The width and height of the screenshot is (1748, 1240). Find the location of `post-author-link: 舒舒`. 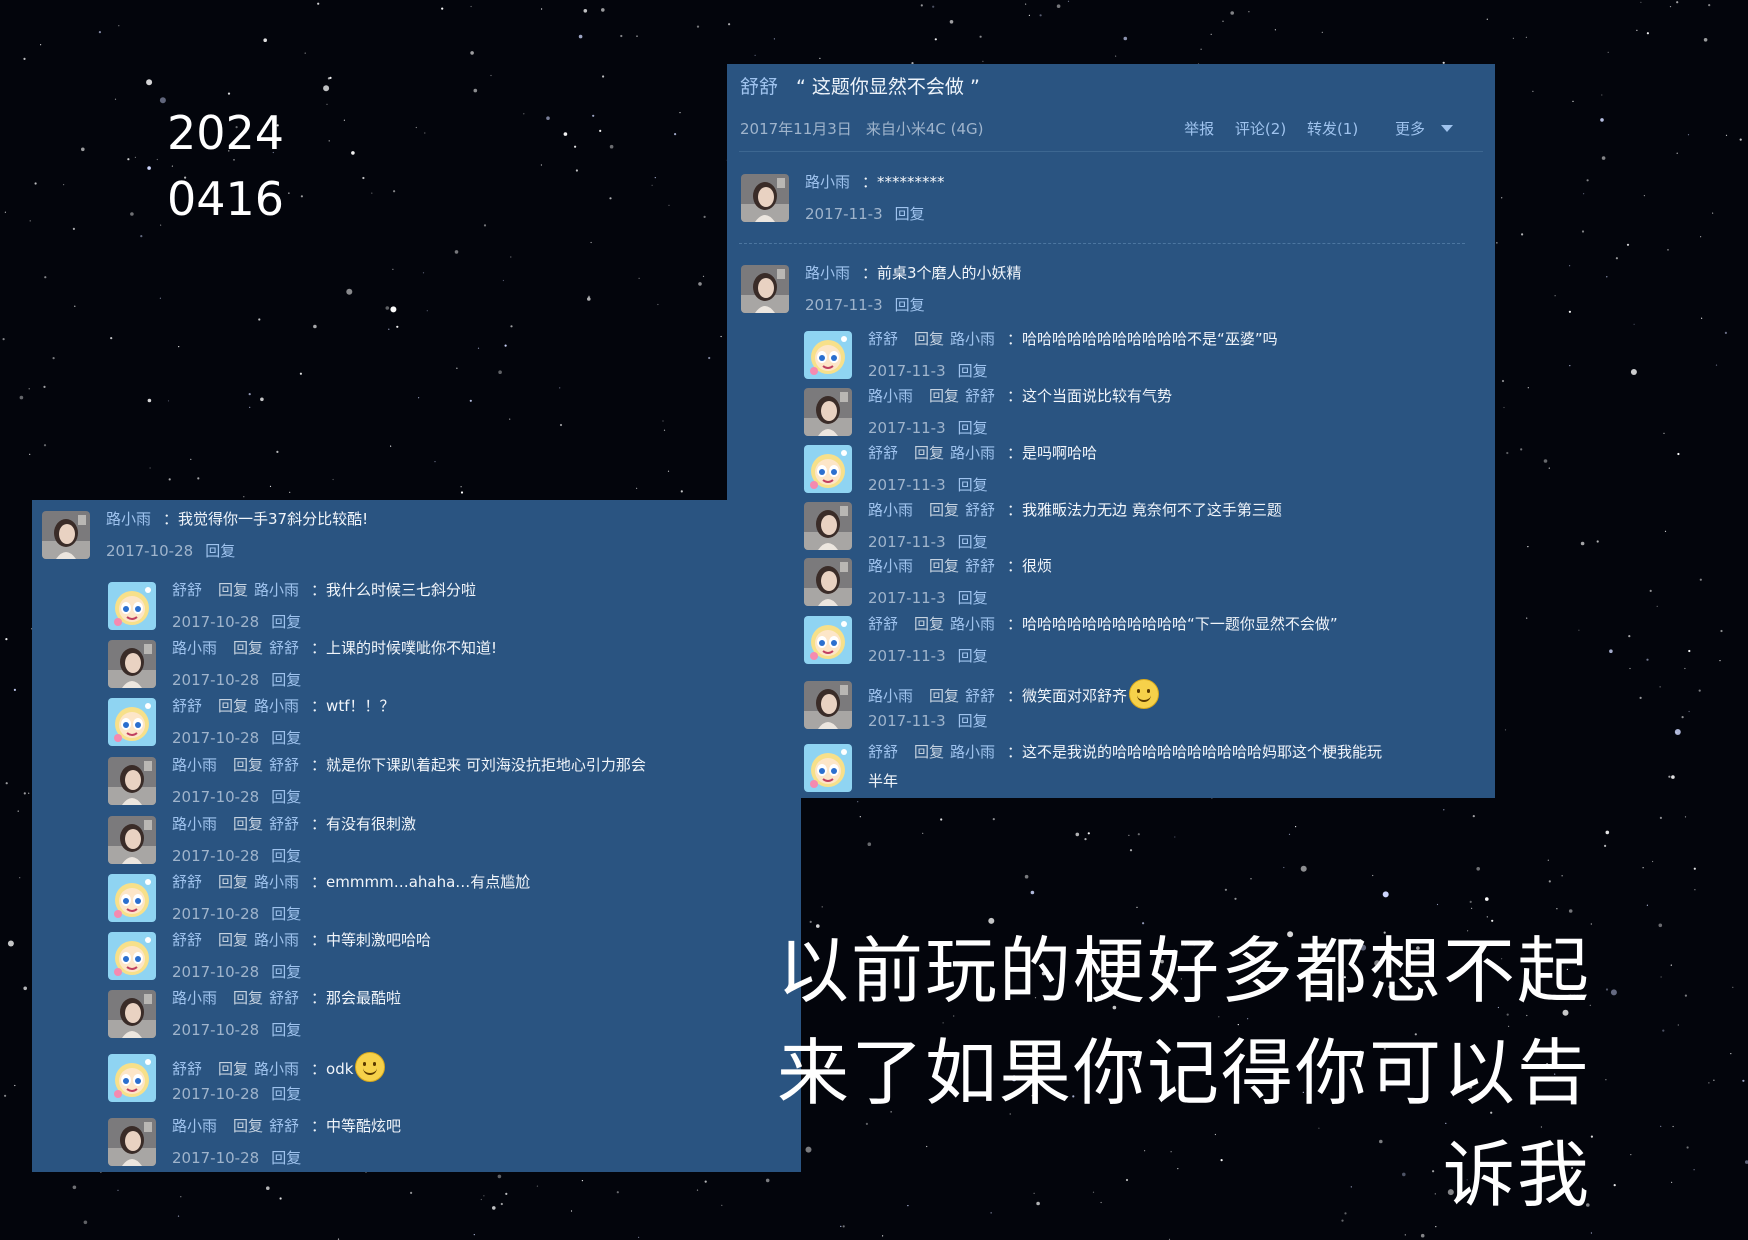

post-author-link: 舒舒 is located at coordinates (759, 87).